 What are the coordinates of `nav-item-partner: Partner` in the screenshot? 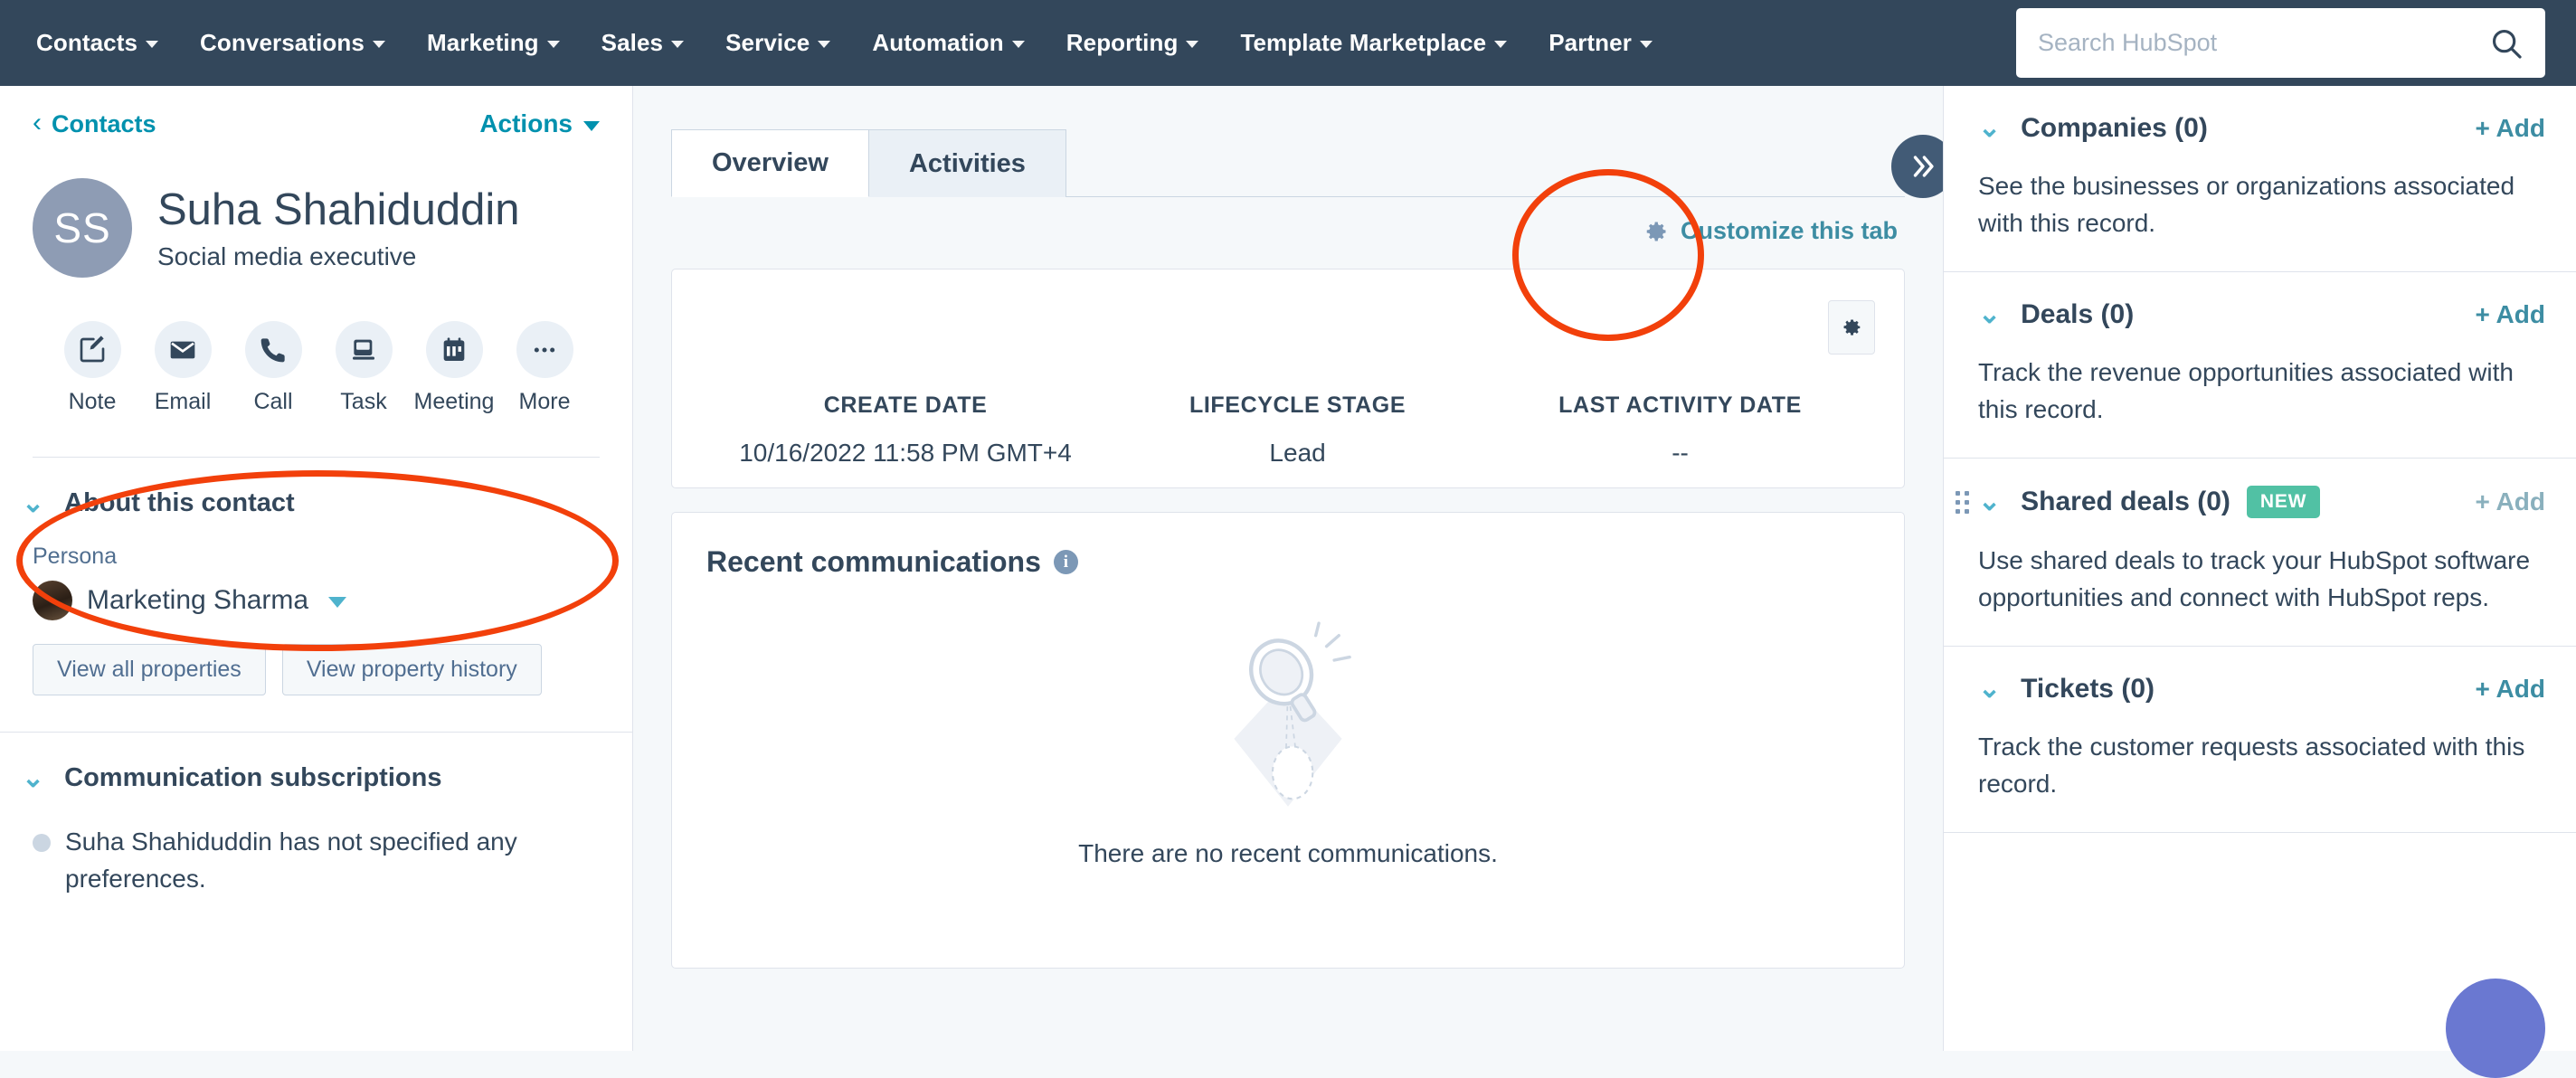 It's located at (1600, 43).